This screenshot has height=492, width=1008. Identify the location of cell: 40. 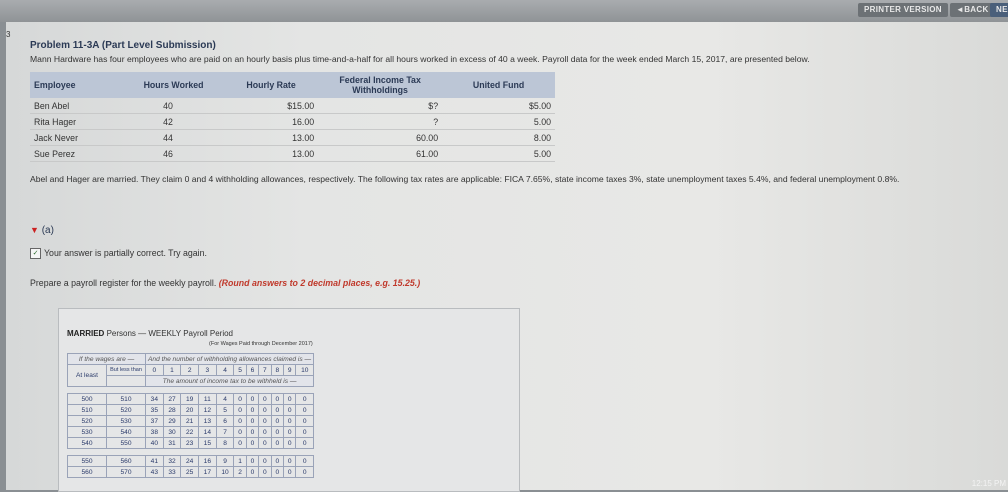
(154, 443).